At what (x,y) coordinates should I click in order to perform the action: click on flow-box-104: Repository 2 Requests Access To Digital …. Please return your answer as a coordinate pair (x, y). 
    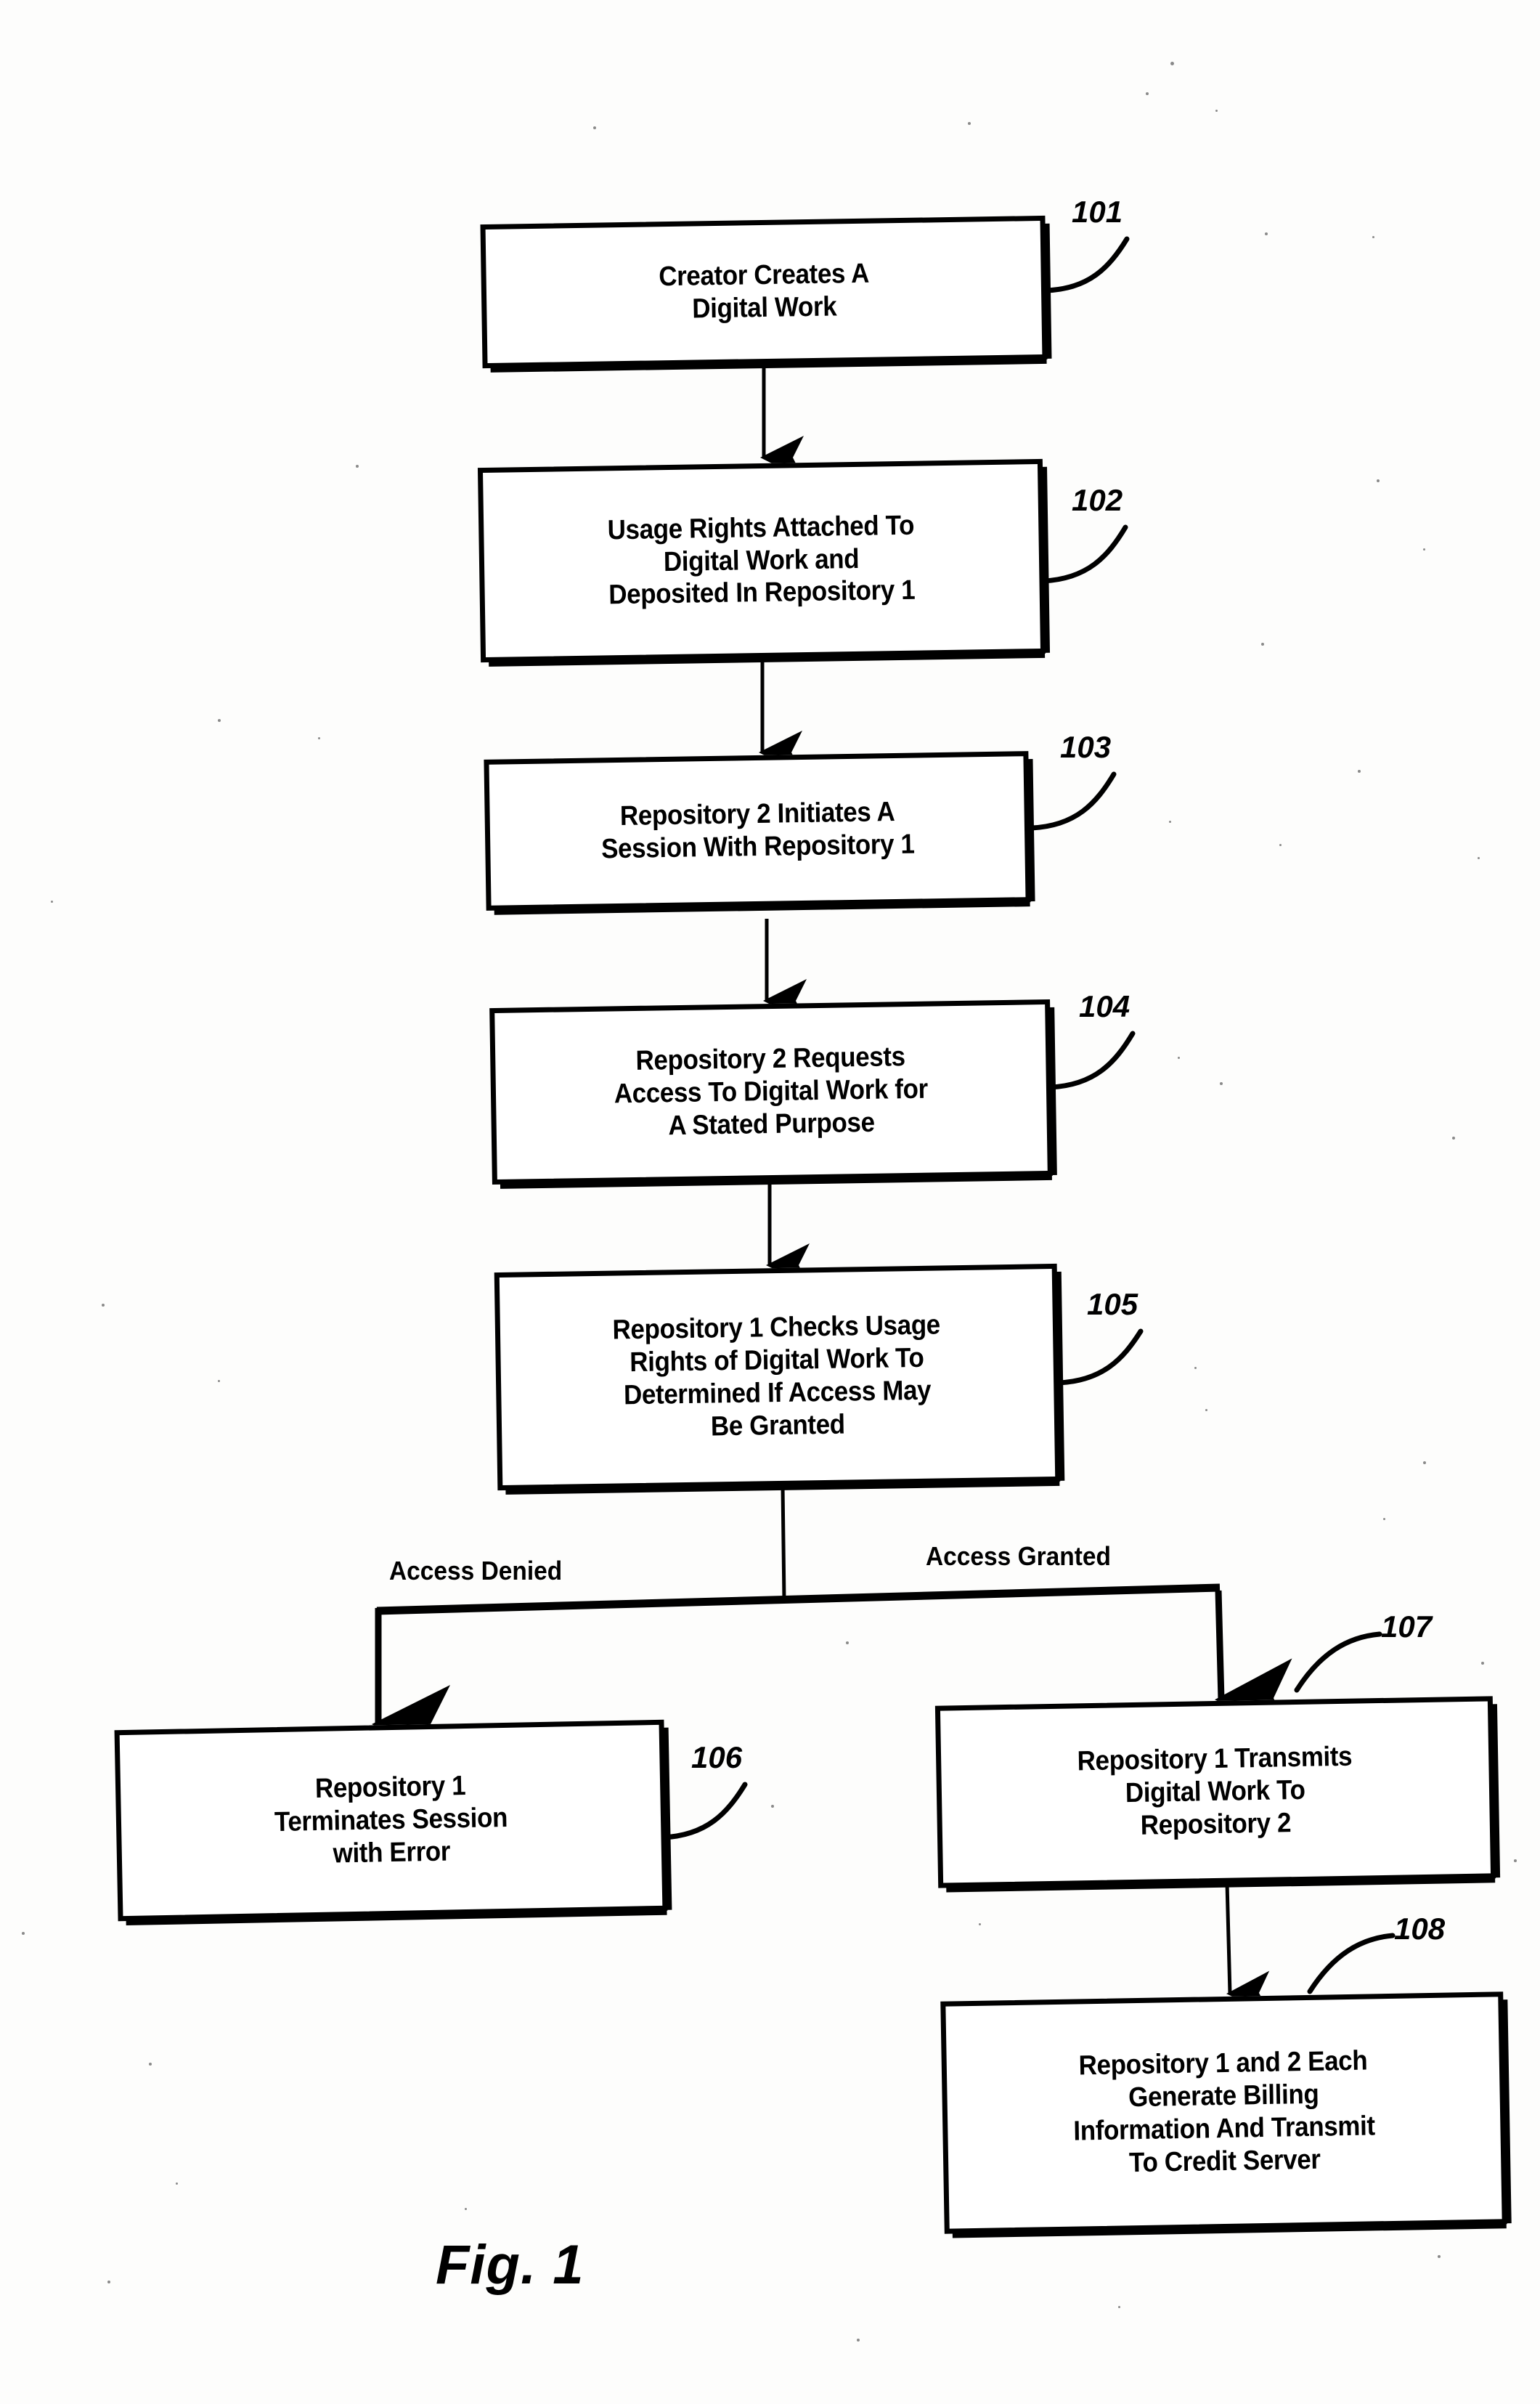
    Looking at the image, I should click on (771, 1092).